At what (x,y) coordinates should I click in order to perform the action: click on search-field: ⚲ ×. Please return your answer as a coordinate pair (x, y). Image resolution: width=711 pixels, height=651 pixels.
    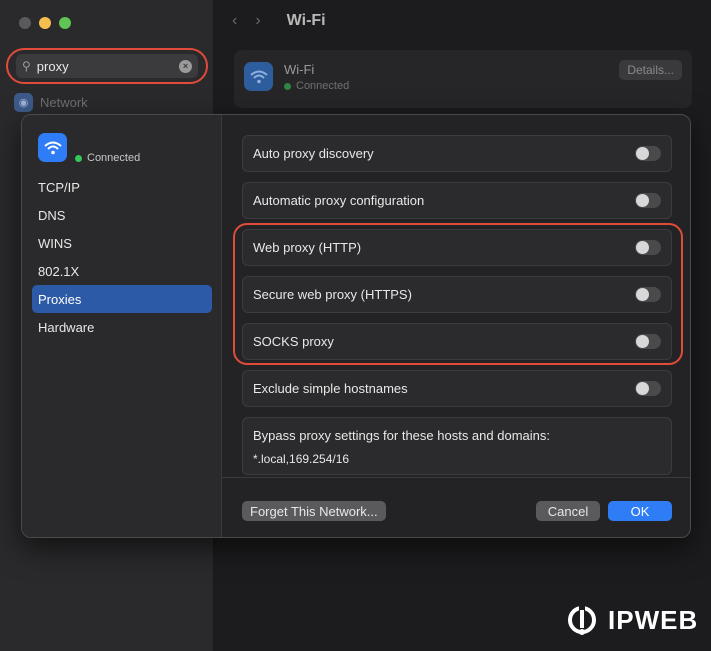
    Looking at the image, I should click on (107, 66).